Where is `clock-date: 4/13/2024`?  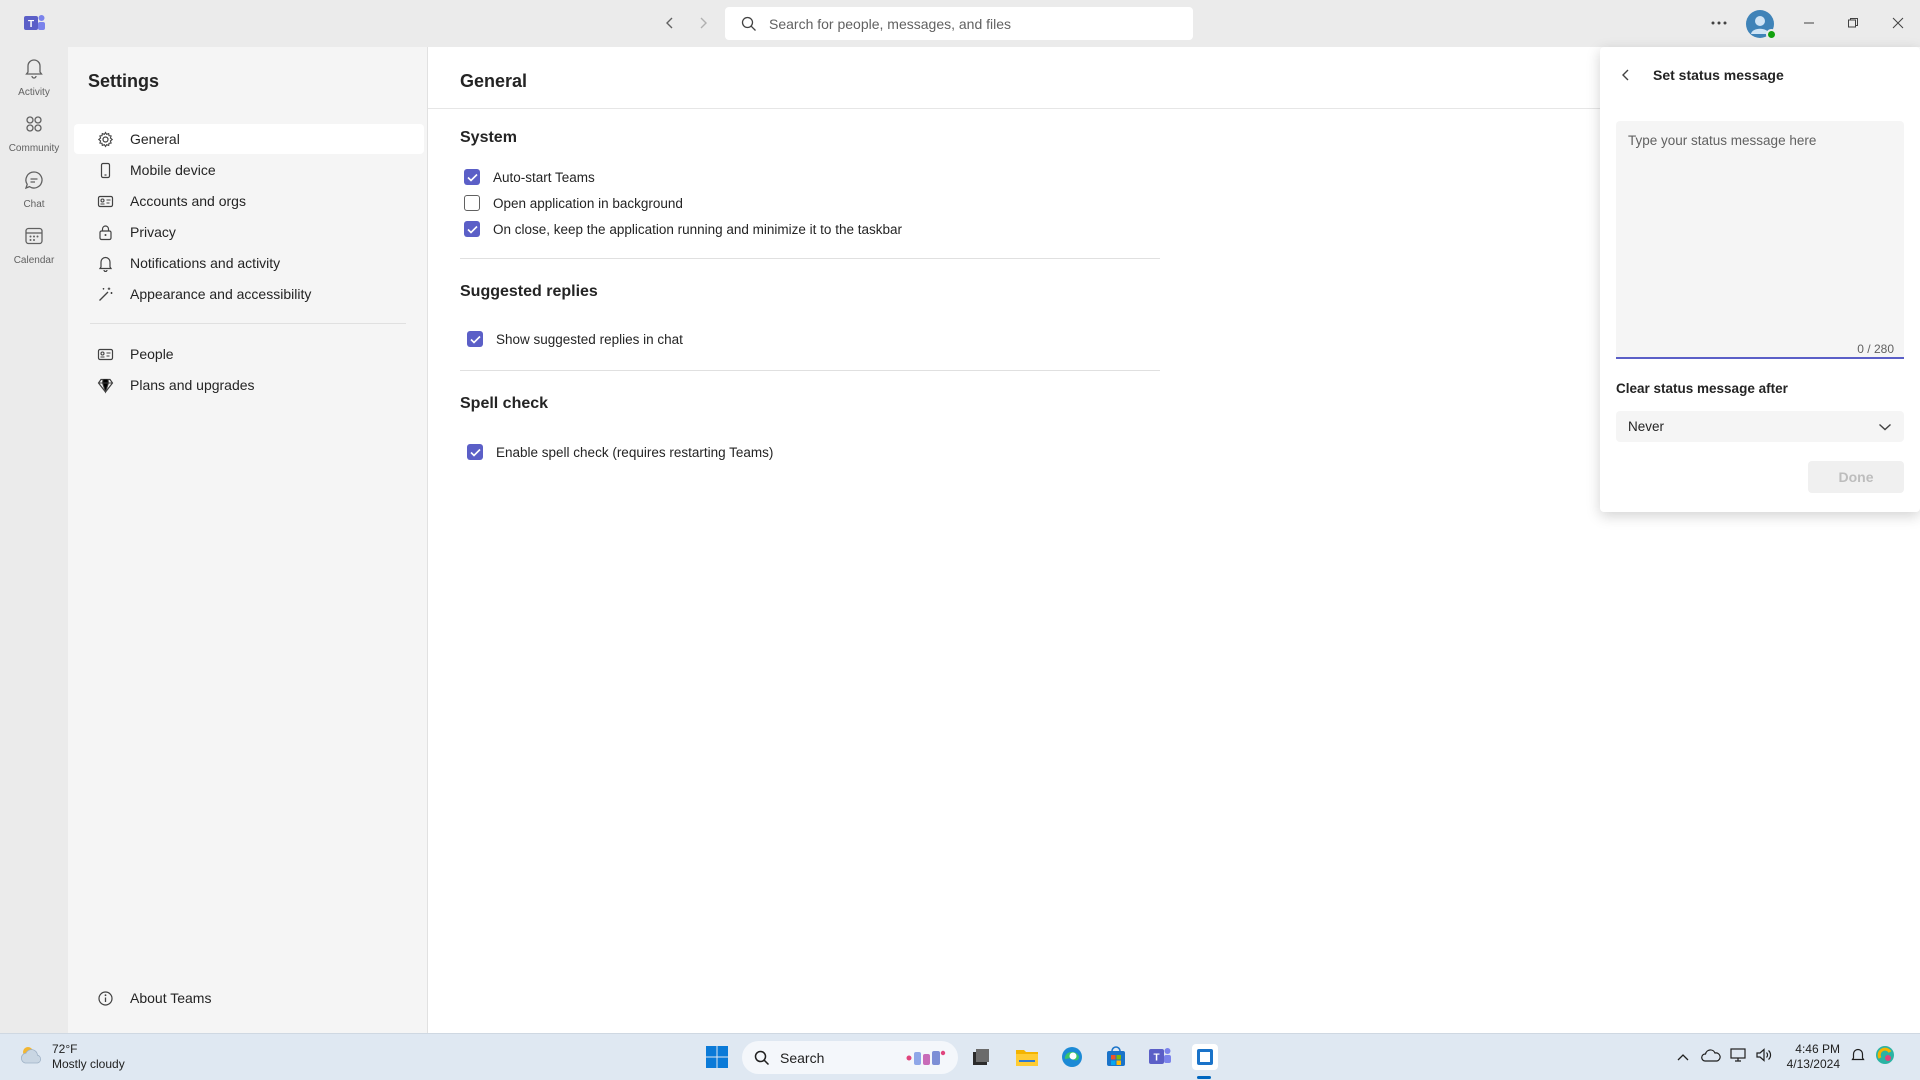 clock-date: 4/13/2024 is located at coordinates (1813, 1064).